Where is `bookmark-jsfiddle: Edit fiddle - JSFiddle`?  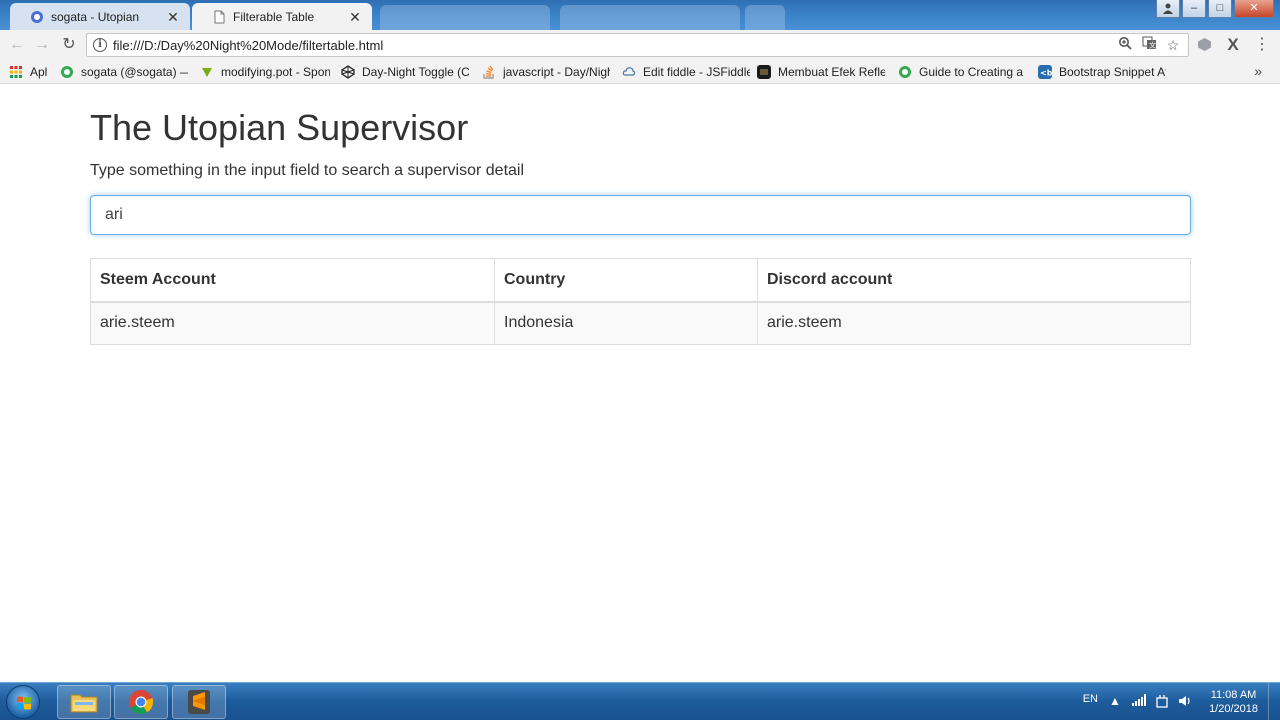
bookmark-jsfiddle: Edit fiddle - JSFiddle is located at coordinates (686, 72).